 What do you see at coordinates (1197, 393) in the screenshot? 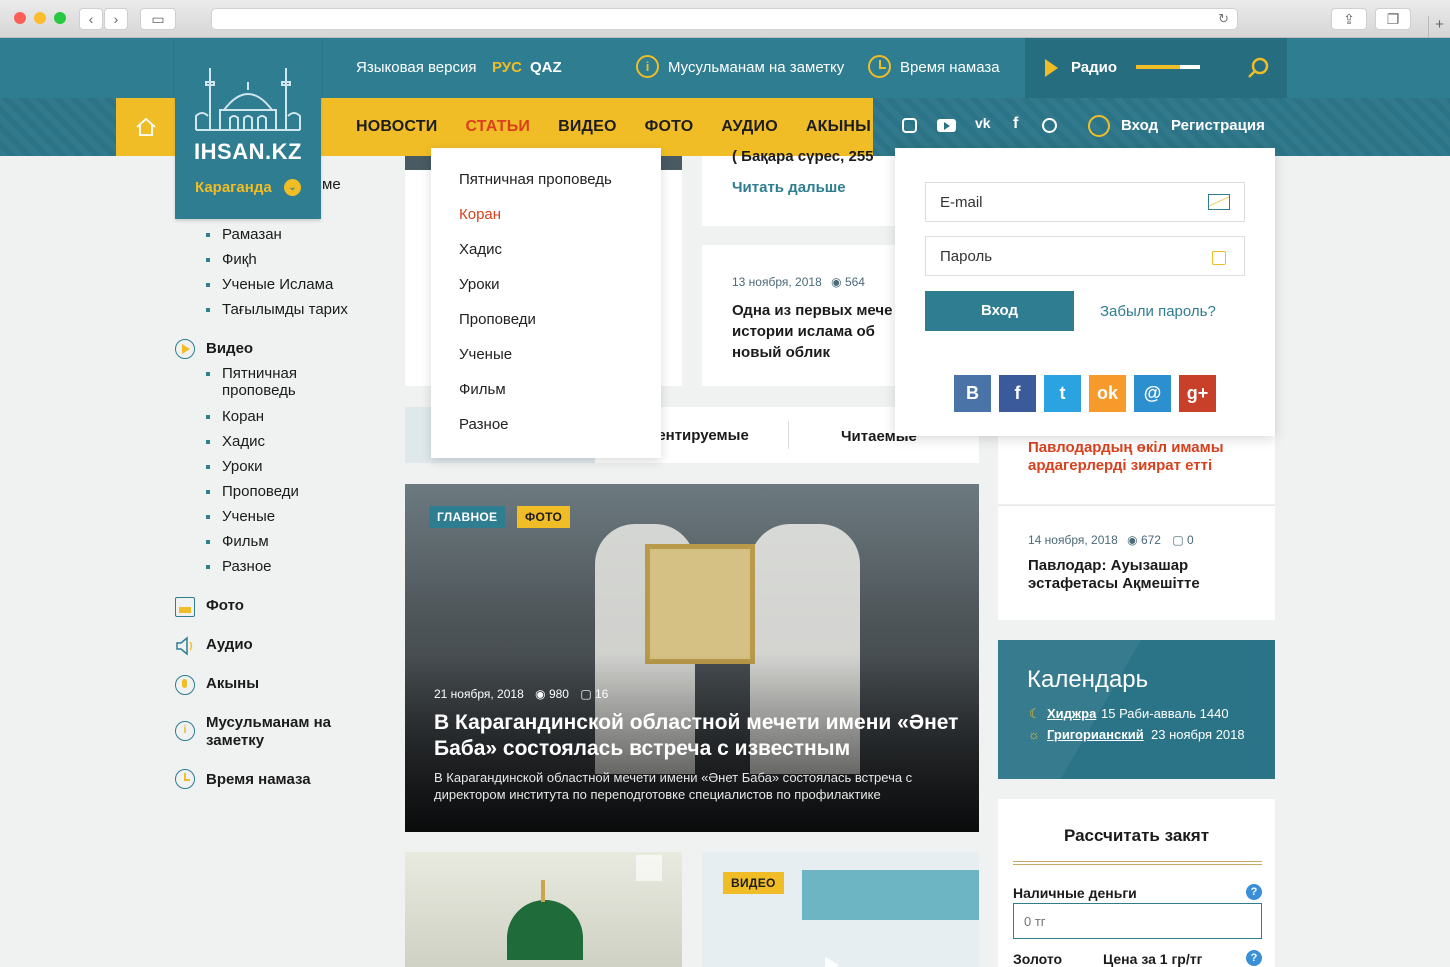
I see `googleplus-login-icon: g+` at bounding box center [1197, 393].